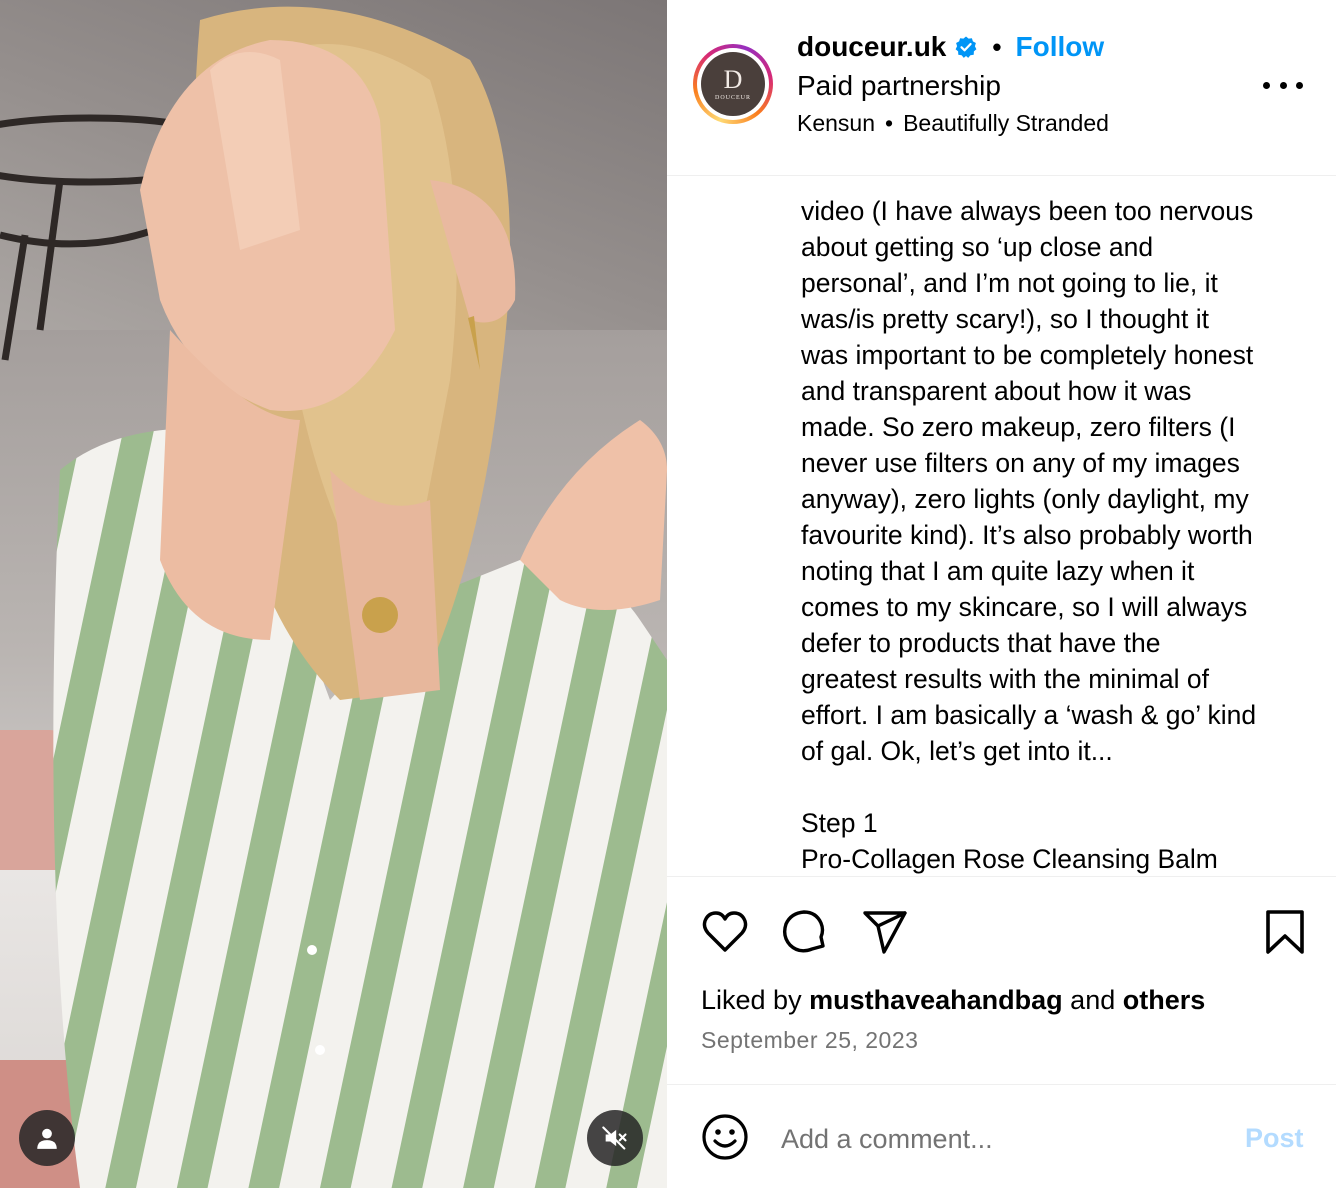 Image resolution: width=1336 pixels, height=1188 pixels. I want to click on send-icon, so click(885, 932).